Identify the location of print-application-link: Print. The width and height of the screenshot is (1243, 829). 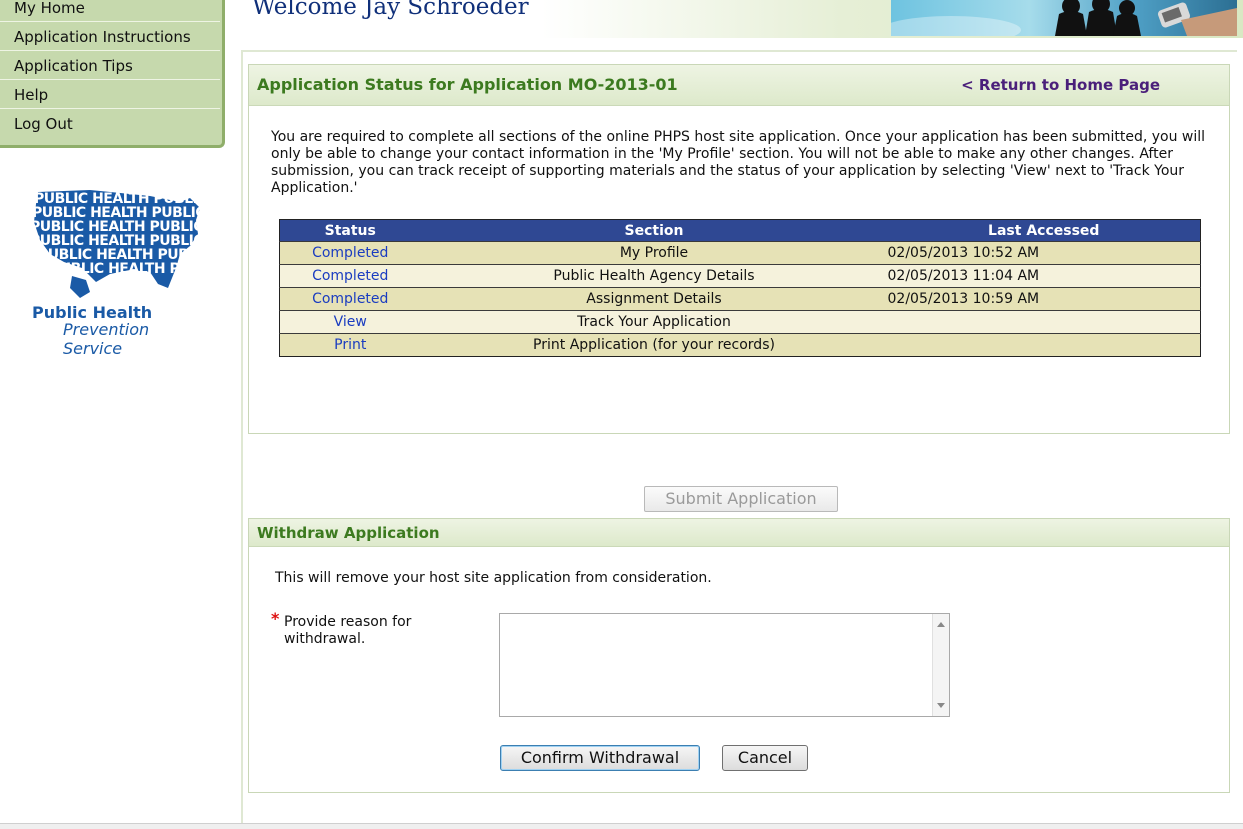
(350, 345).